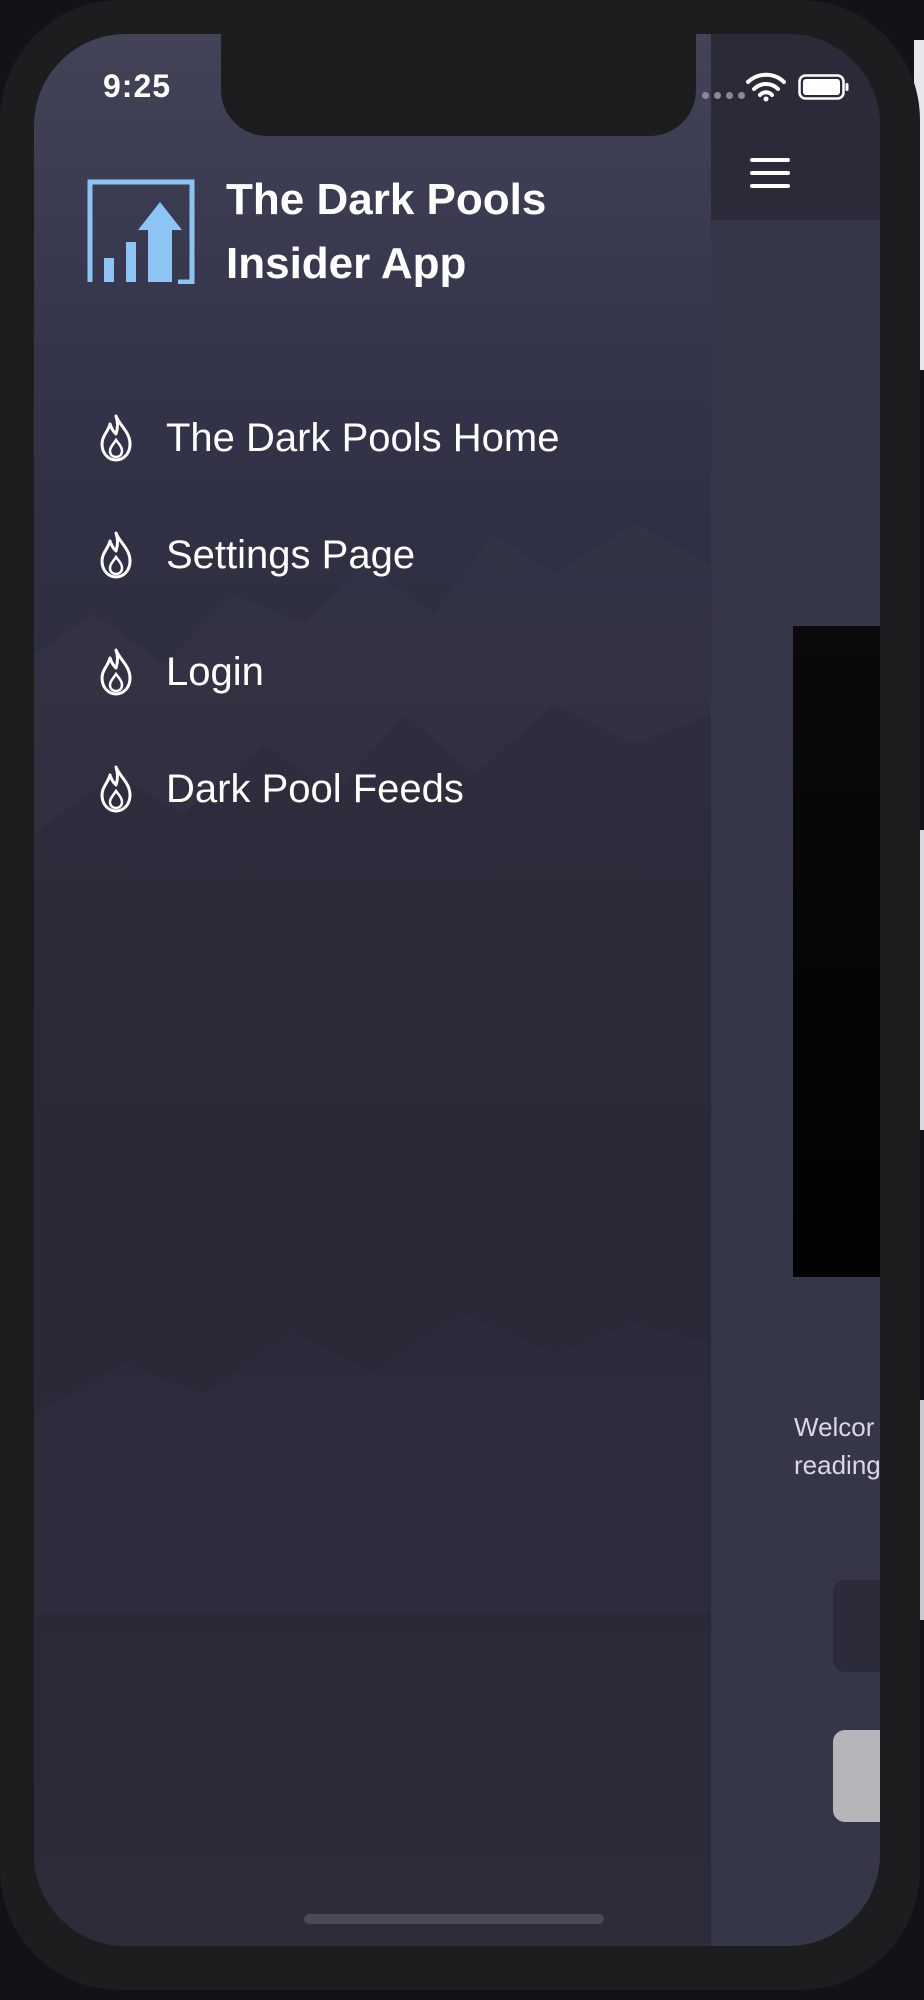 The width and height of the screenshot is (924, 2000). I want to click on home-indicator, so click(454, 1919).